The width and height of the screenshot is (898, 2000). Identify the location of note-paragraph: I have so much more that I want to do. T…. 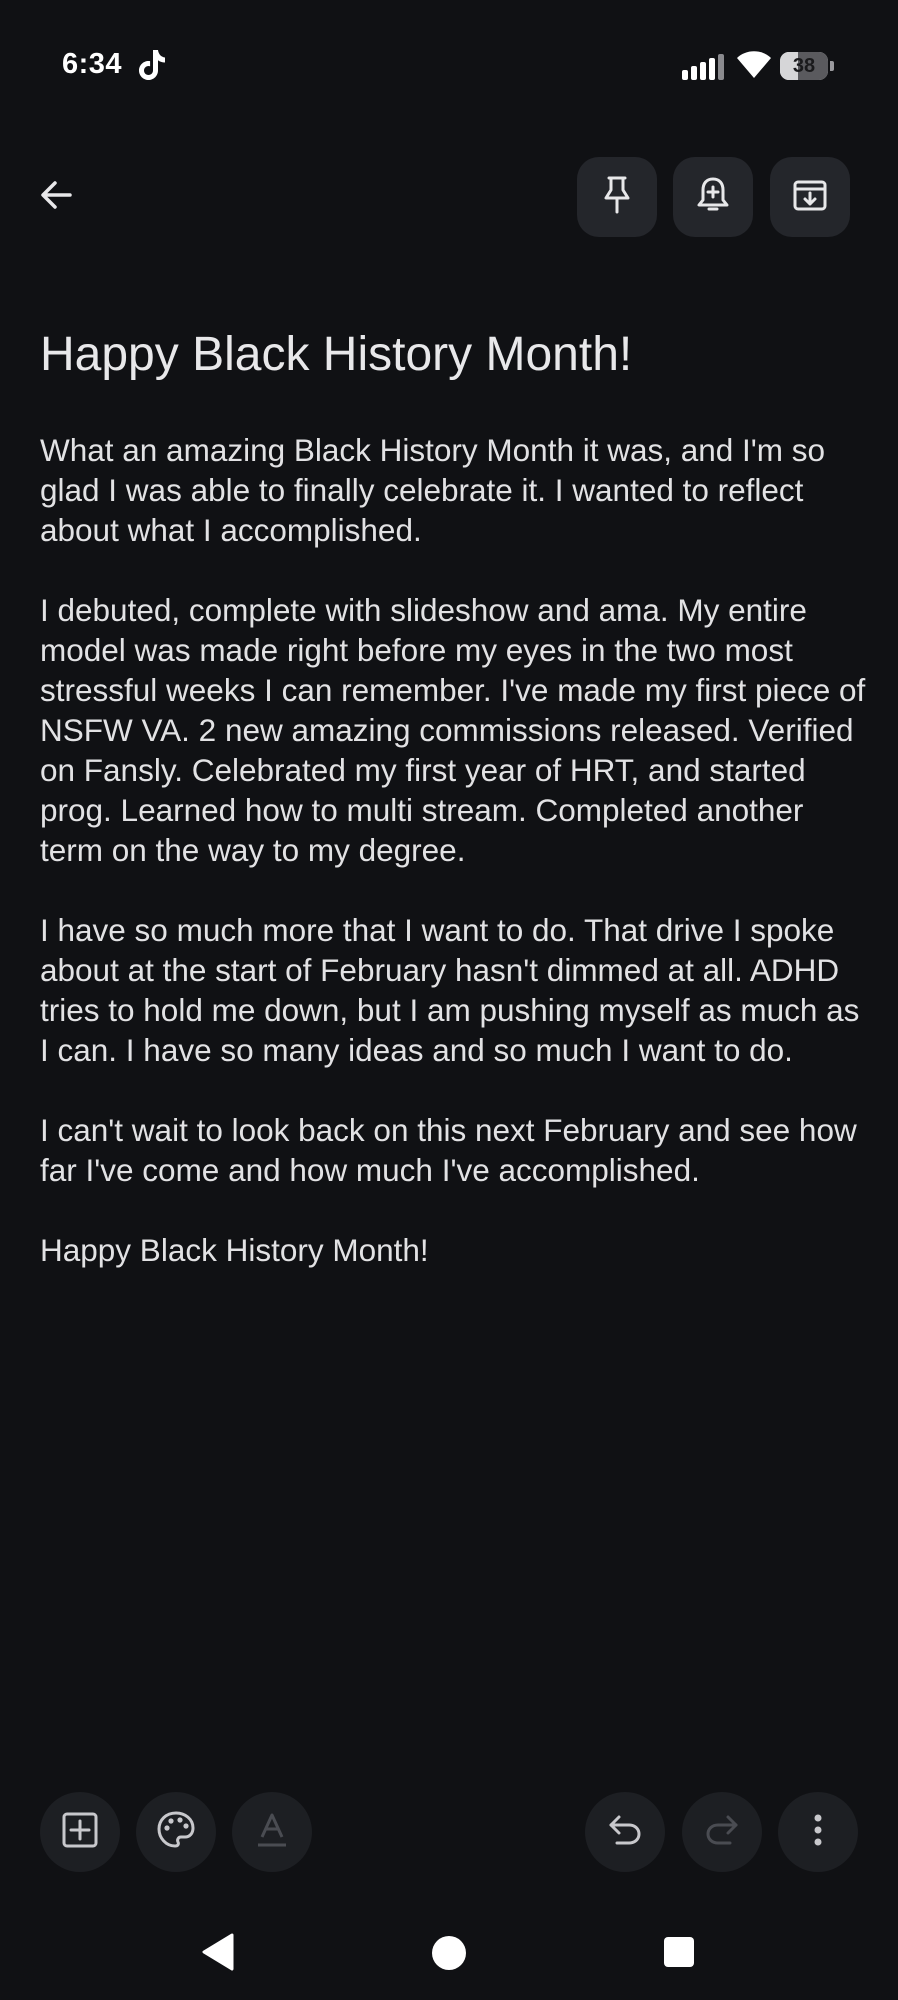
(450, 990).